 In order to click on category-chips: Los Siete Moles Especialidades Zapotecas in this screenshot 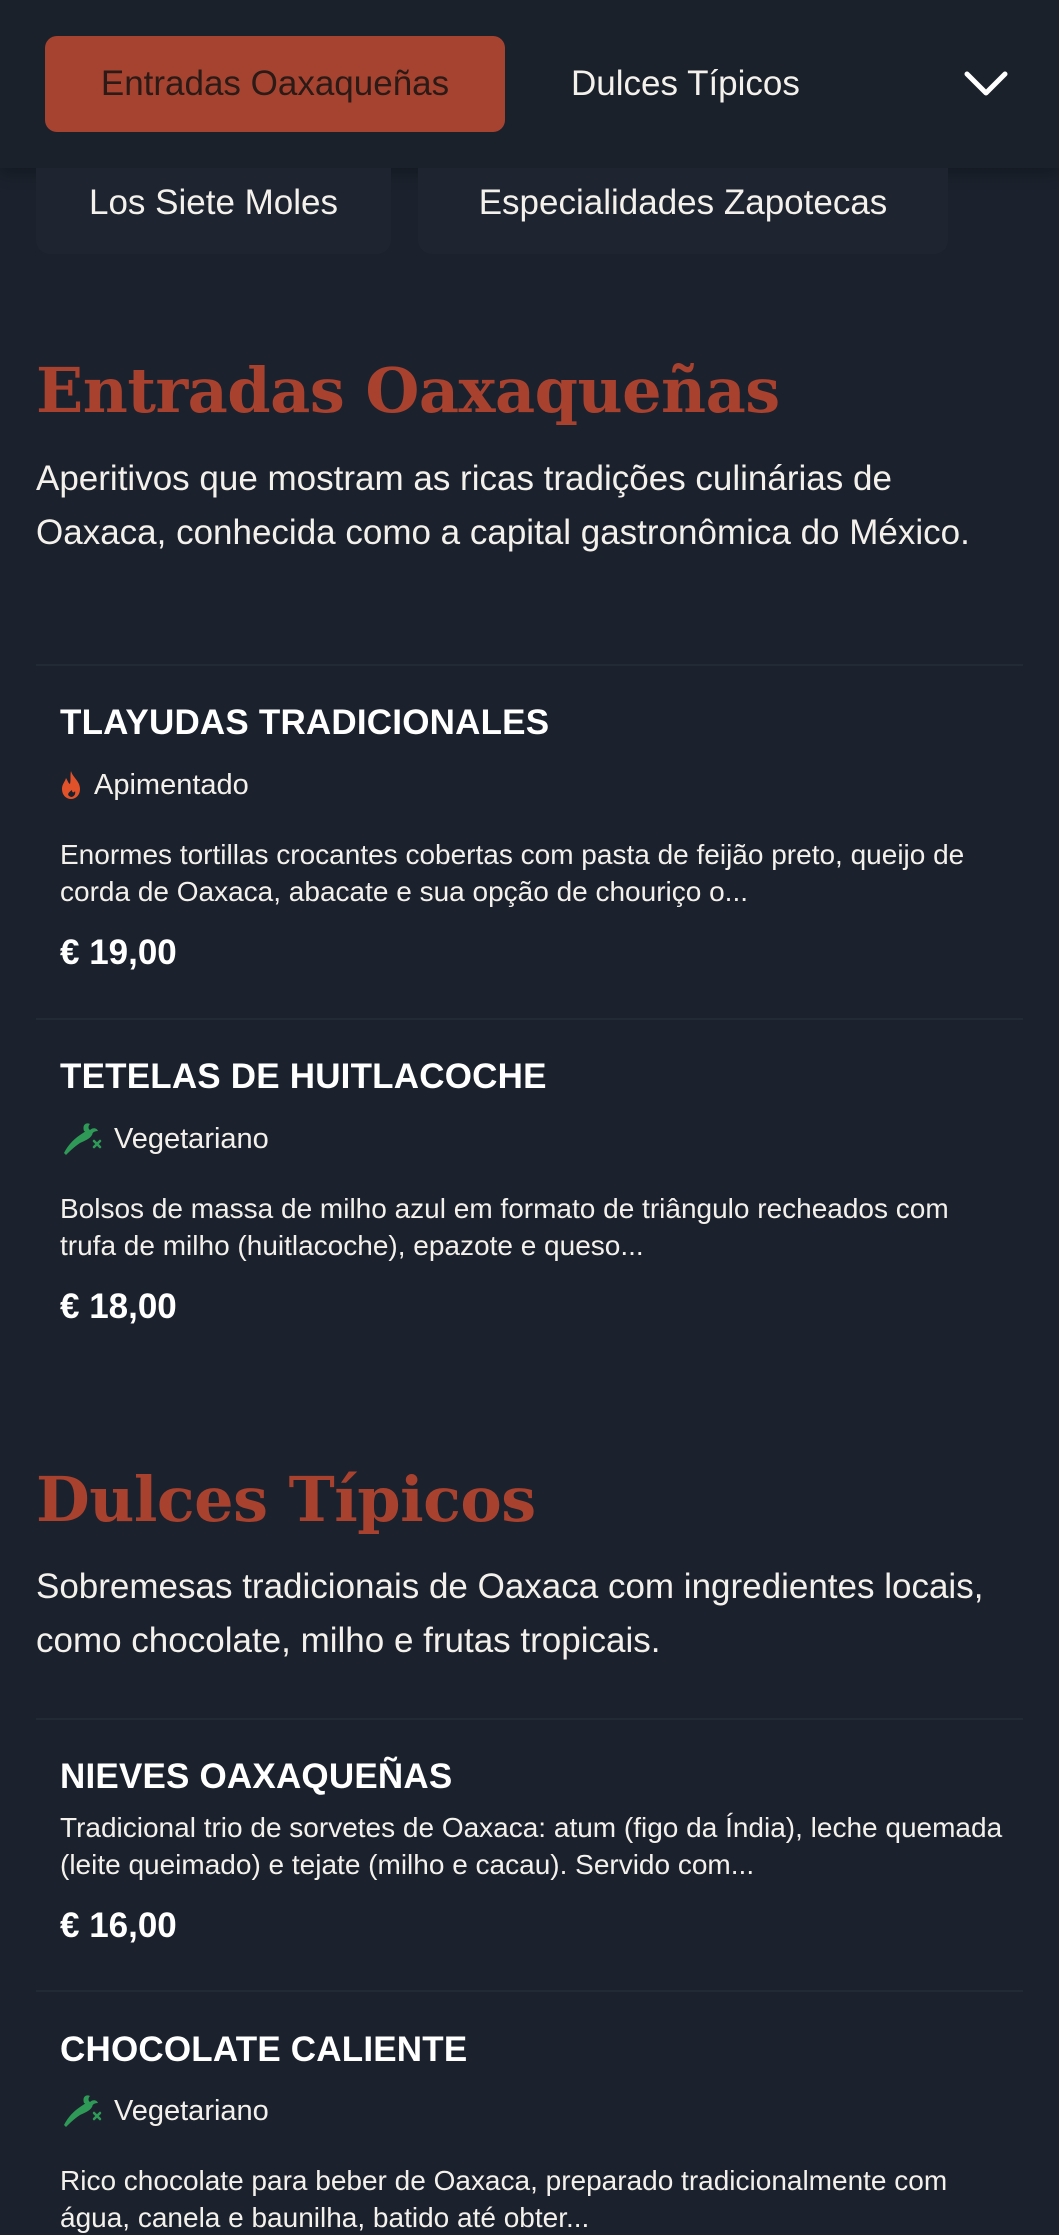, I will do `click(529, 212)`.